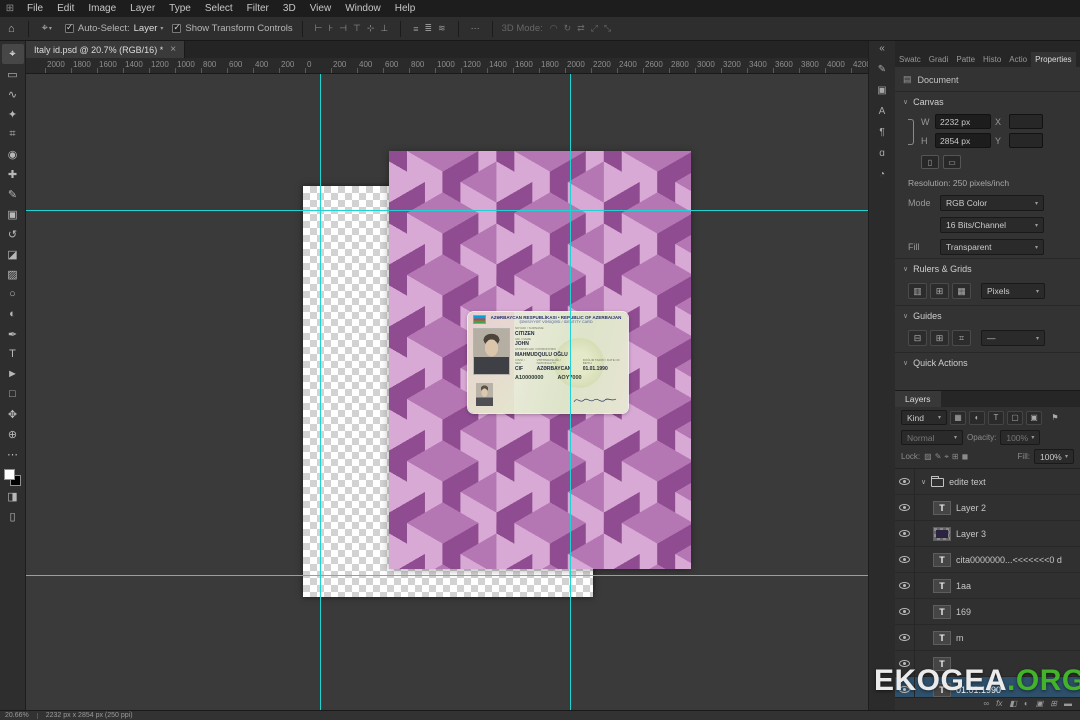 The height and width of the screenshot is (720, 1080). What do you see at coordinates (987, 362) in the screenshot?
I see `quick-actions-section-header: ∨ Quick Actions` at bounding box center [987, 362].